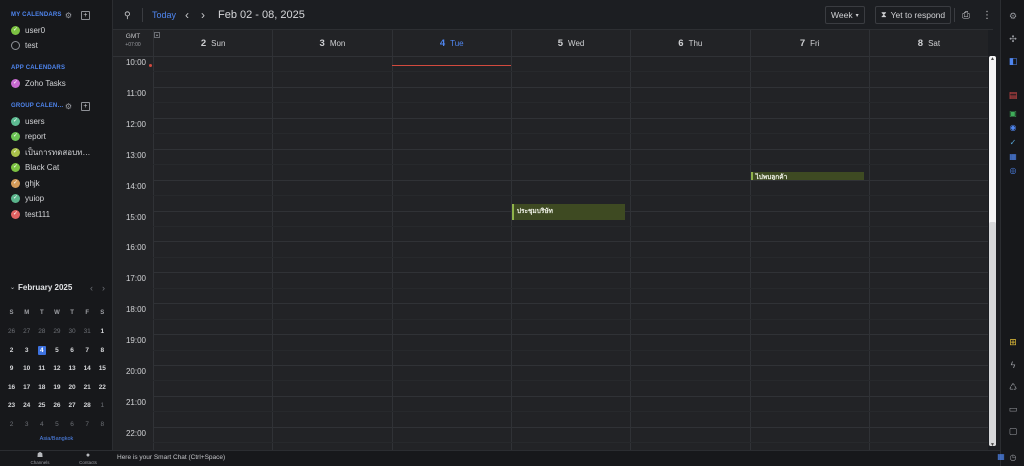 This screenshot has width=1024, height=466. What do you see at coordinates (40, 458) in the screenshot?
I see `channels-button: ☗ Channels` at bounding box center [40, 458].